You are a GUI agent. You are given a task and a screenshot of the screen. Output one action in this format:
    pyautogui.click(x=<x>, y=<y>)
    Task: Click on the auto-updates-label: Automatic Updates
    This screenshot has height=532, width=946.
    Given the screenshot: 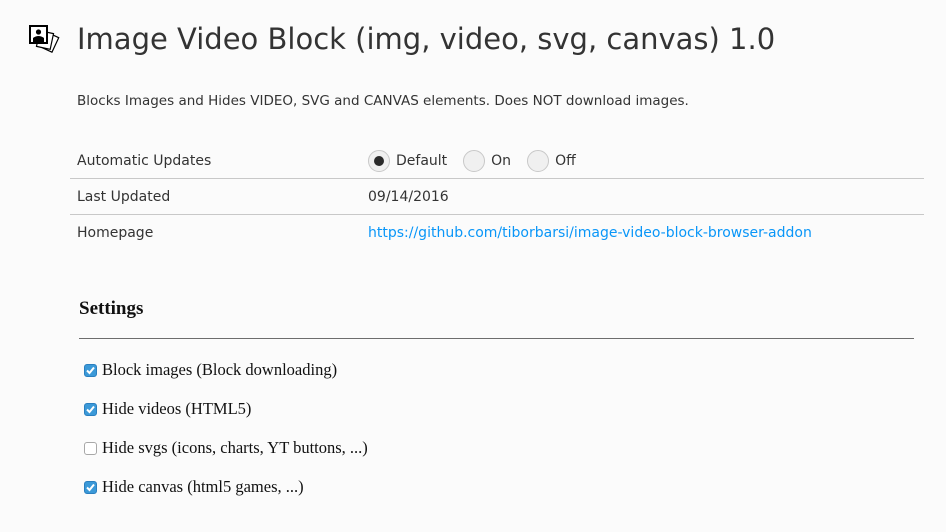 What is the action you would take?
    pyautogui.click(x=144, y=160)
    